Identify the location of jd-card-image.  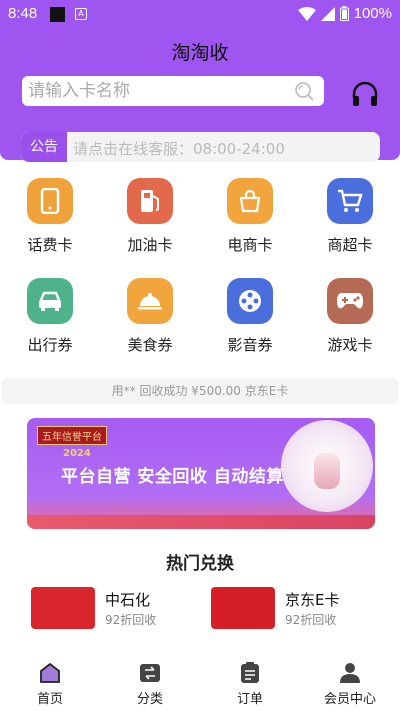
(243, 608).